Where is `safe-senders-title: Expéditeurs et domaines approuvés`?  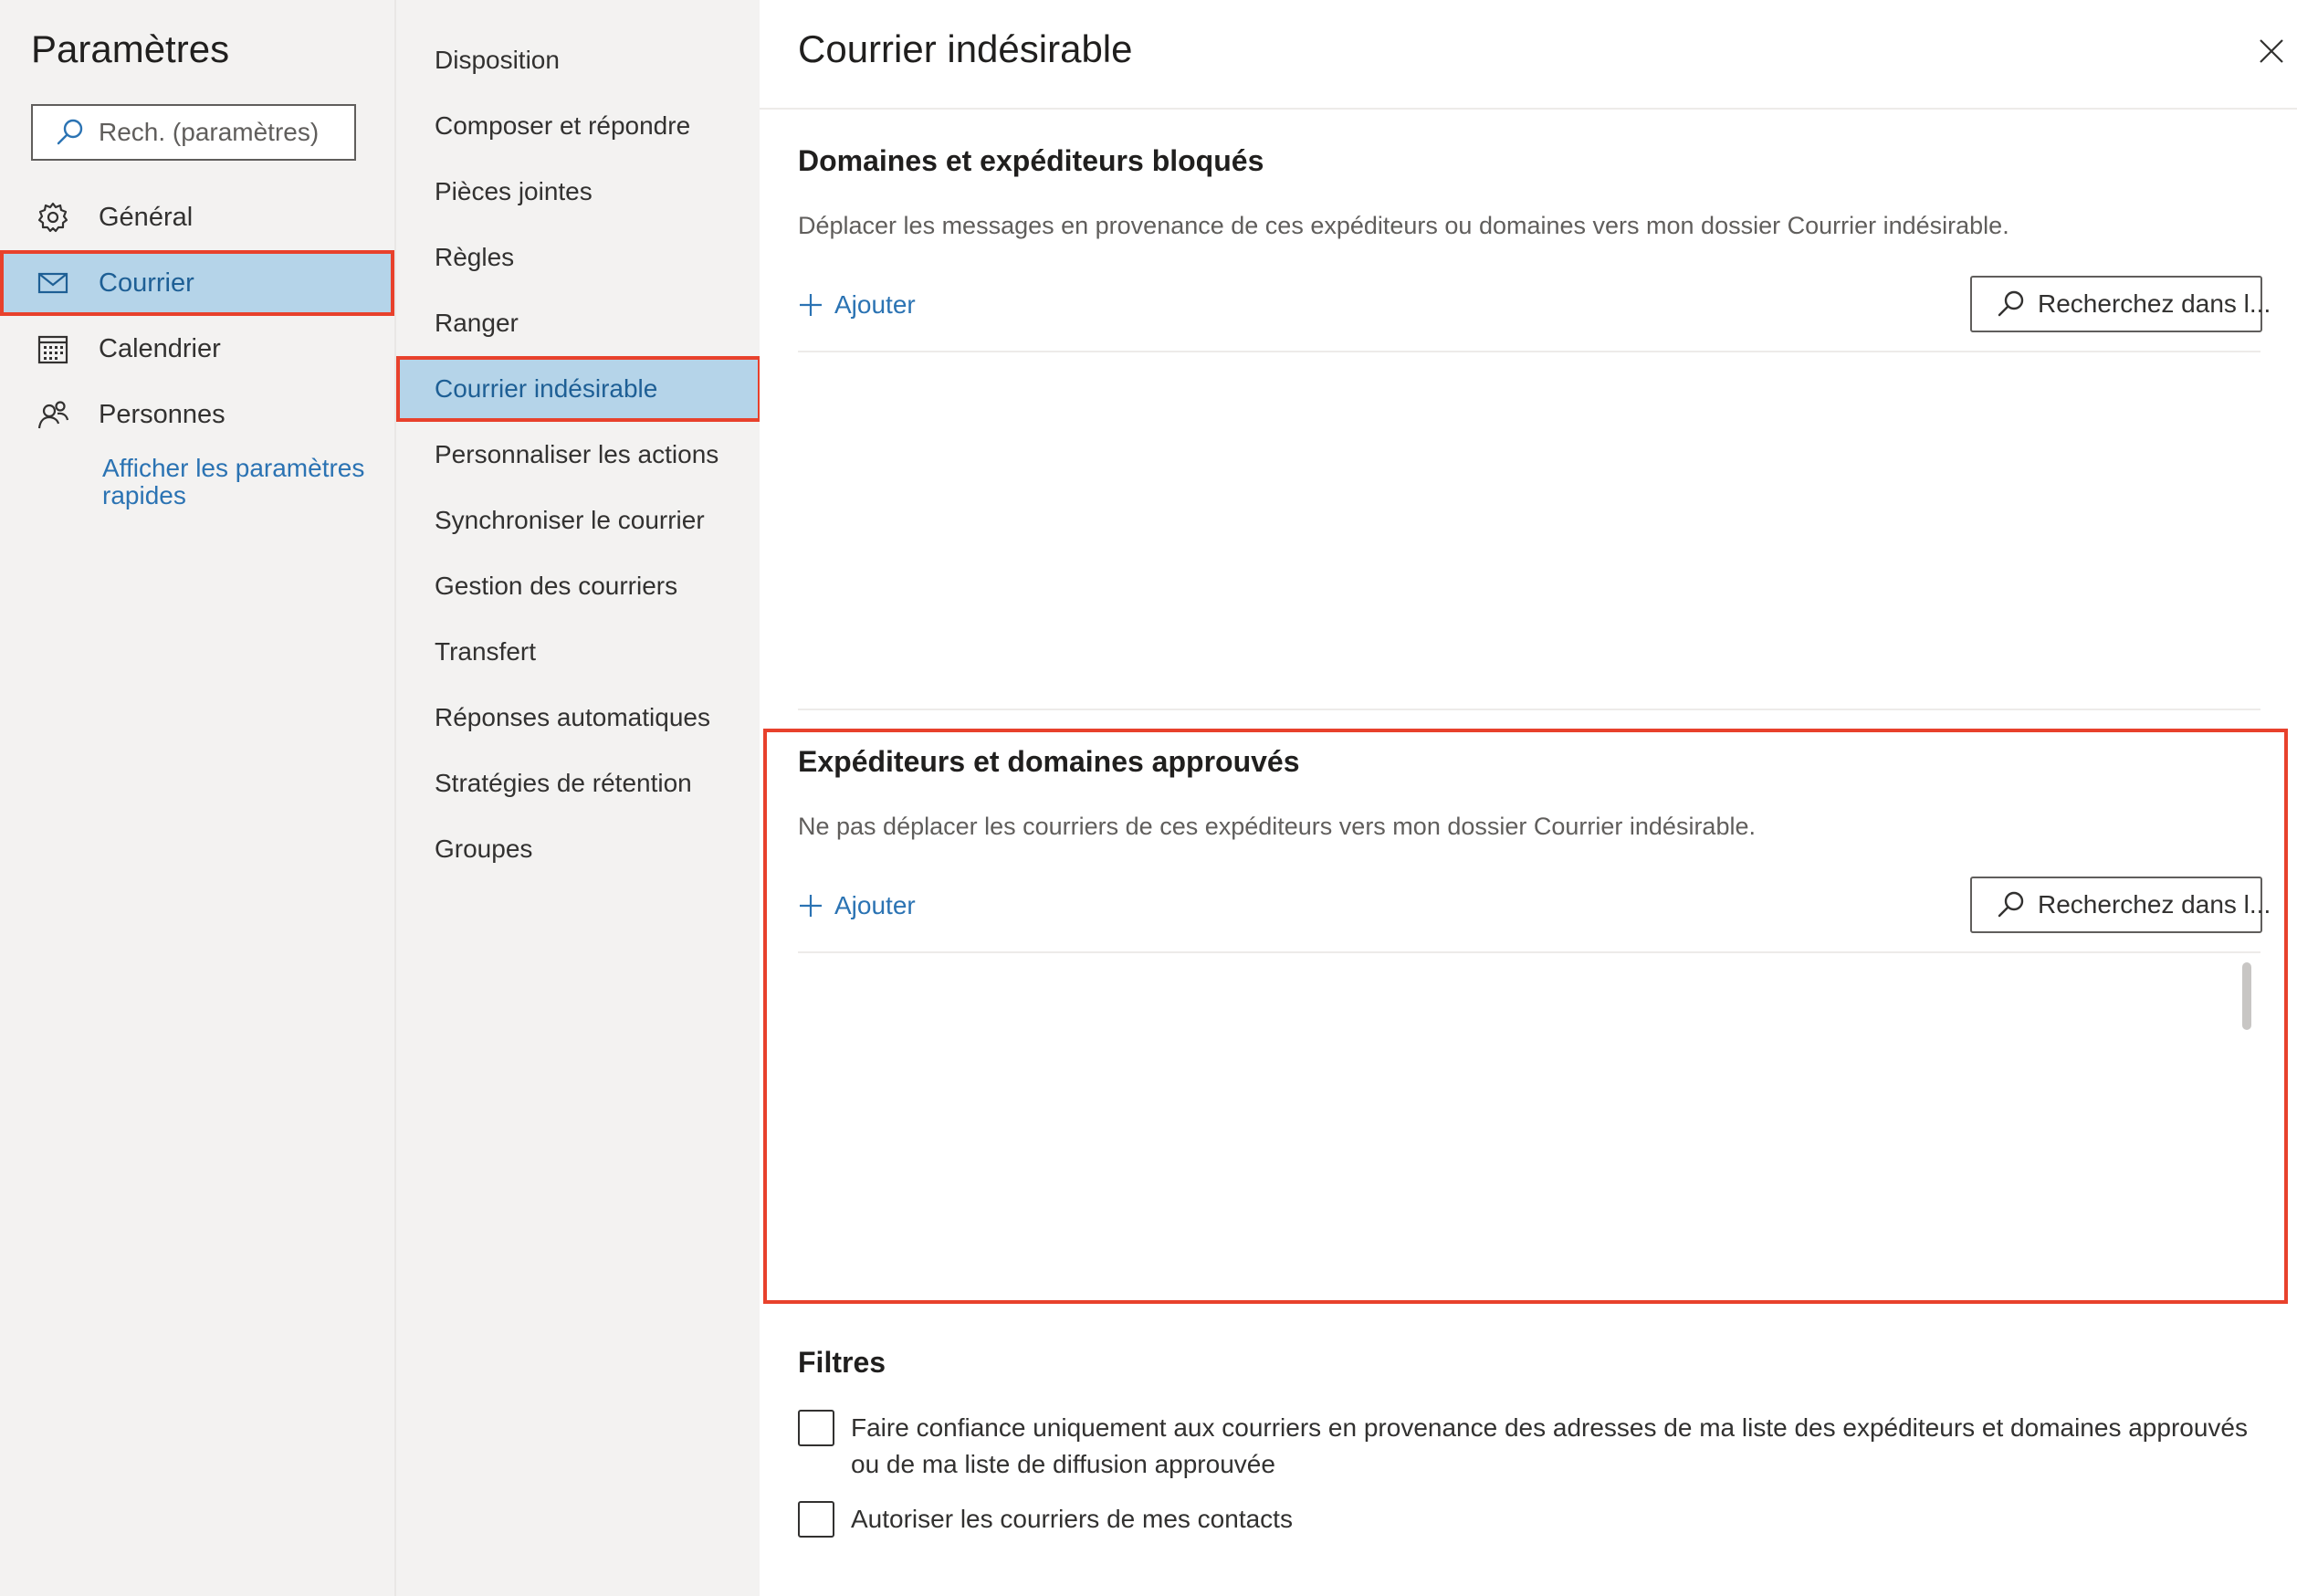 safe-senders-title: Expéditeurs et domaines approuvés is located at coordinates (1049, 761).